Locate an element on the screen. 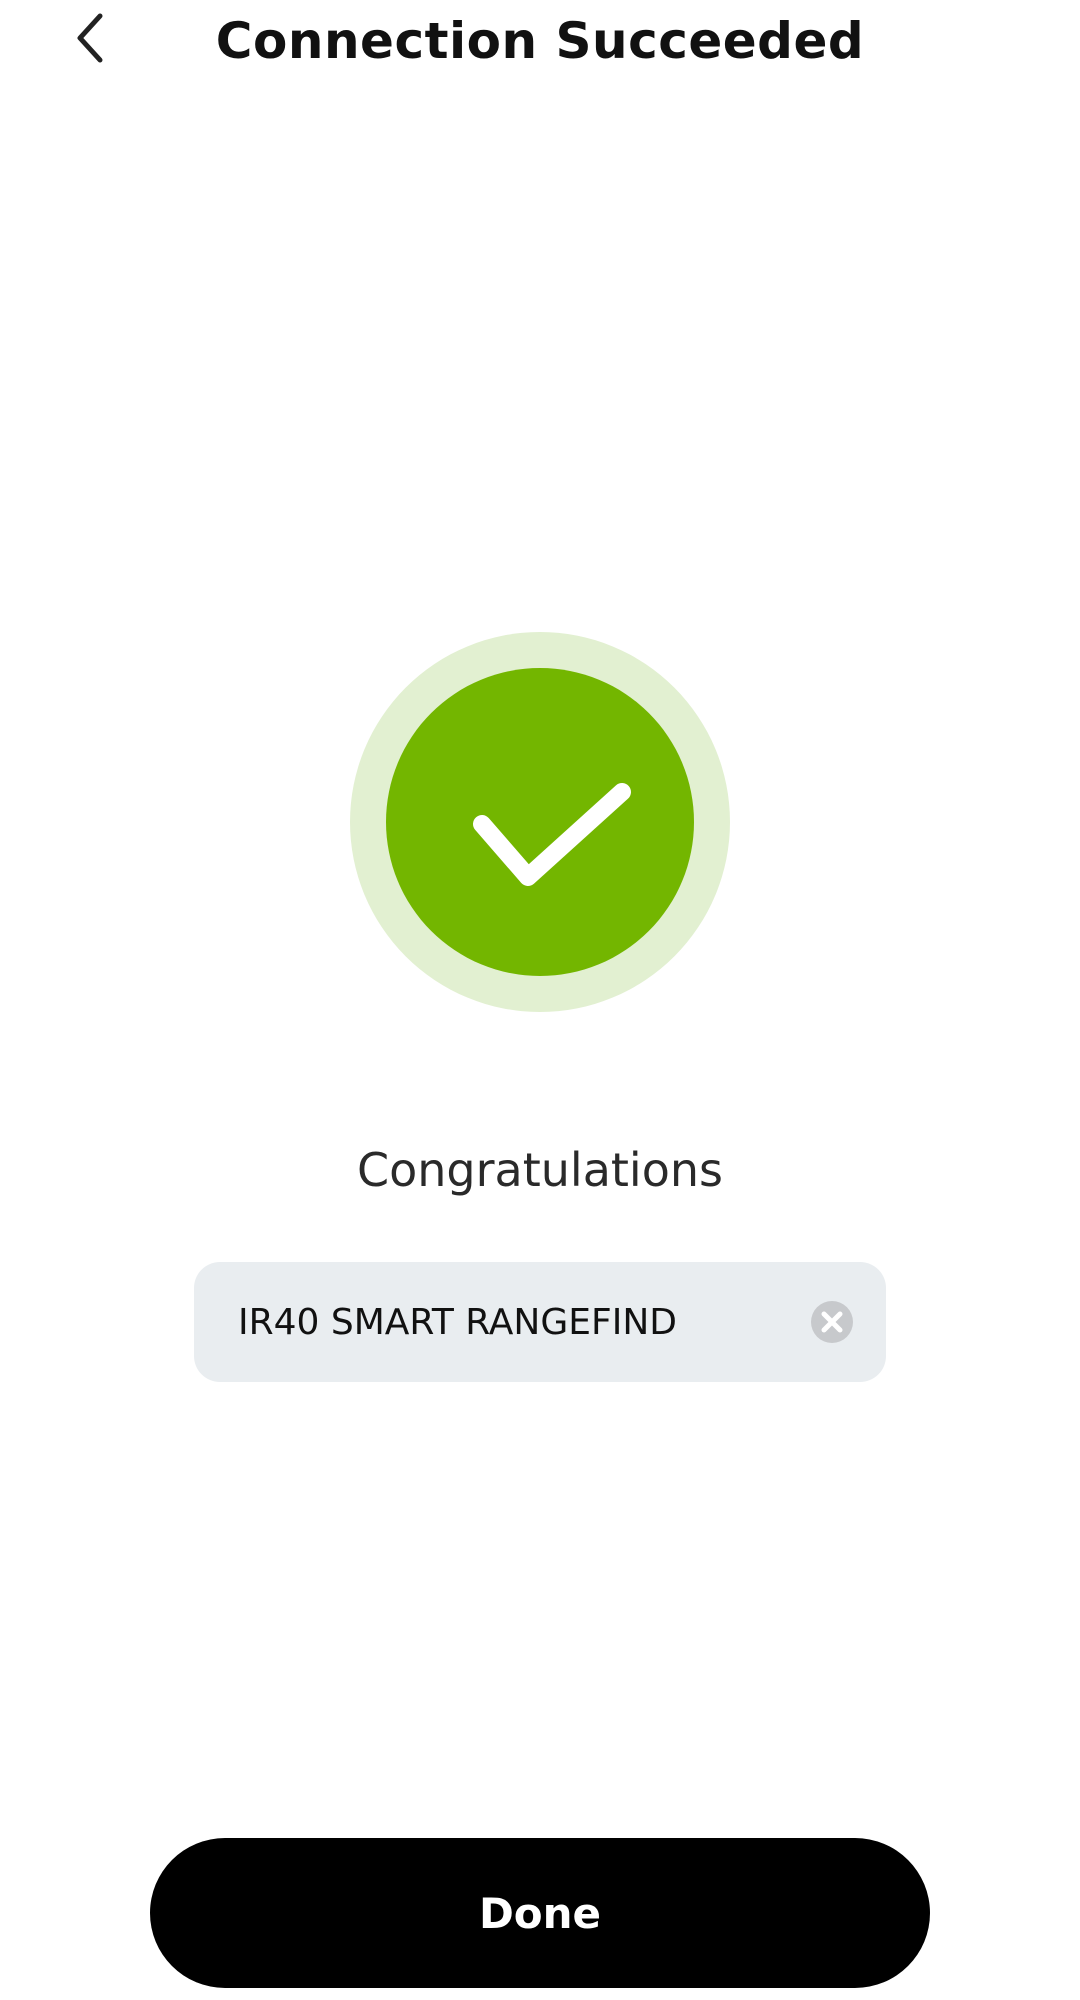 This screenshot has height=2000, width=1080. device-name-field is located at coordinates (540, 1322).